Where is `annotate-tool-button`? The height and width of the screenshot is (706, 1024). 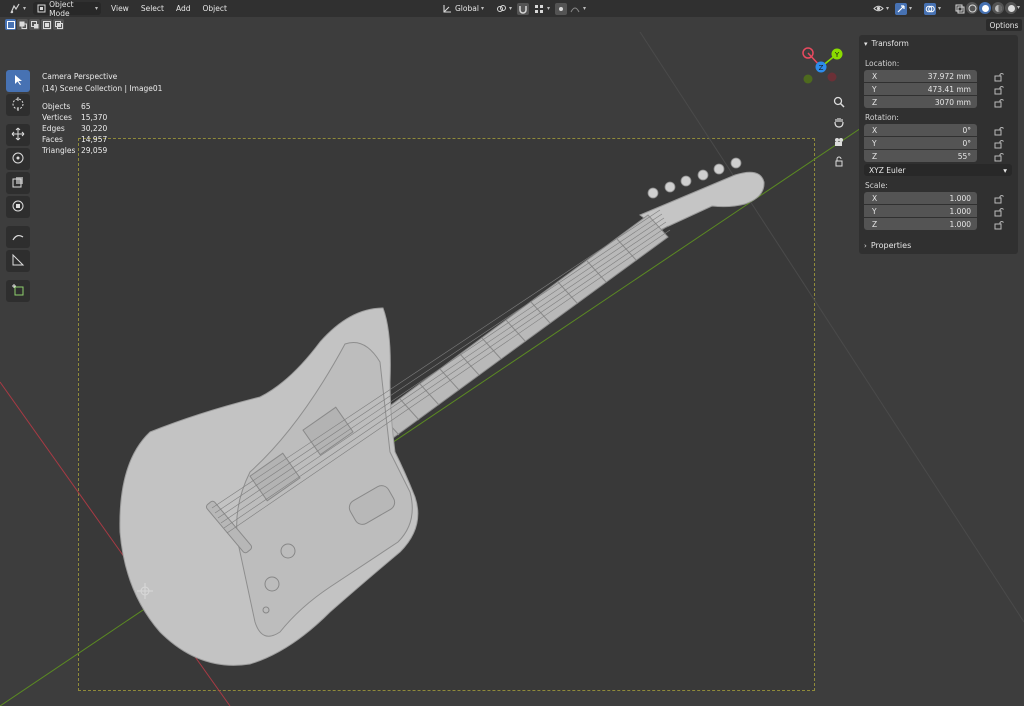
annotate-tool-button is located at coordinates (18, 237).